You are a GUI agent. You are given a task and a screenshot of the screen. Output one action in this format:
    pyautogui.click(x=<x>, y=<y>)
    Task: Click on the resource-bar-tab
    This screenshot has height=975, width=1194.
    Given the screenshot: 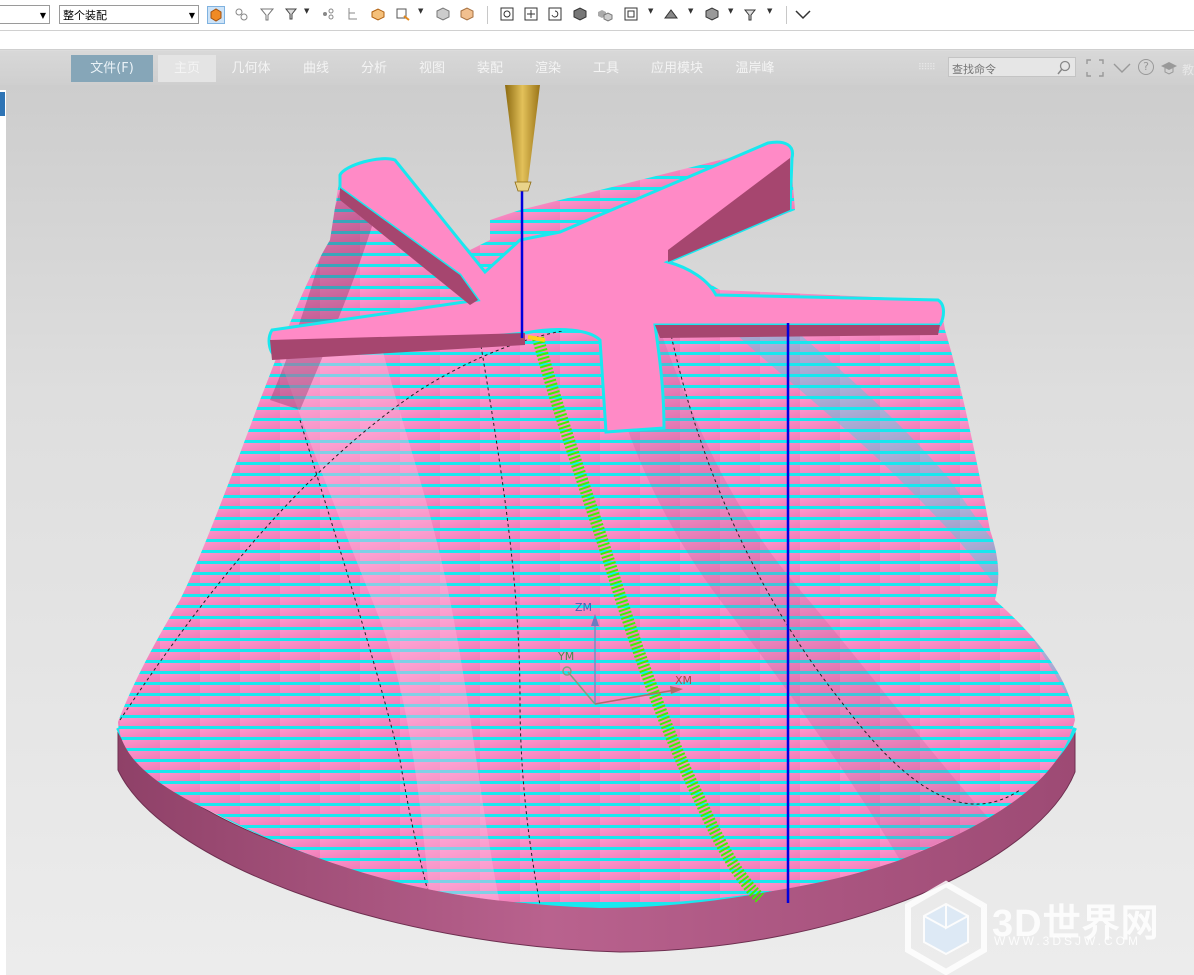 What is the action you would take?
    pyautogui.click(x=2, y=104)
    